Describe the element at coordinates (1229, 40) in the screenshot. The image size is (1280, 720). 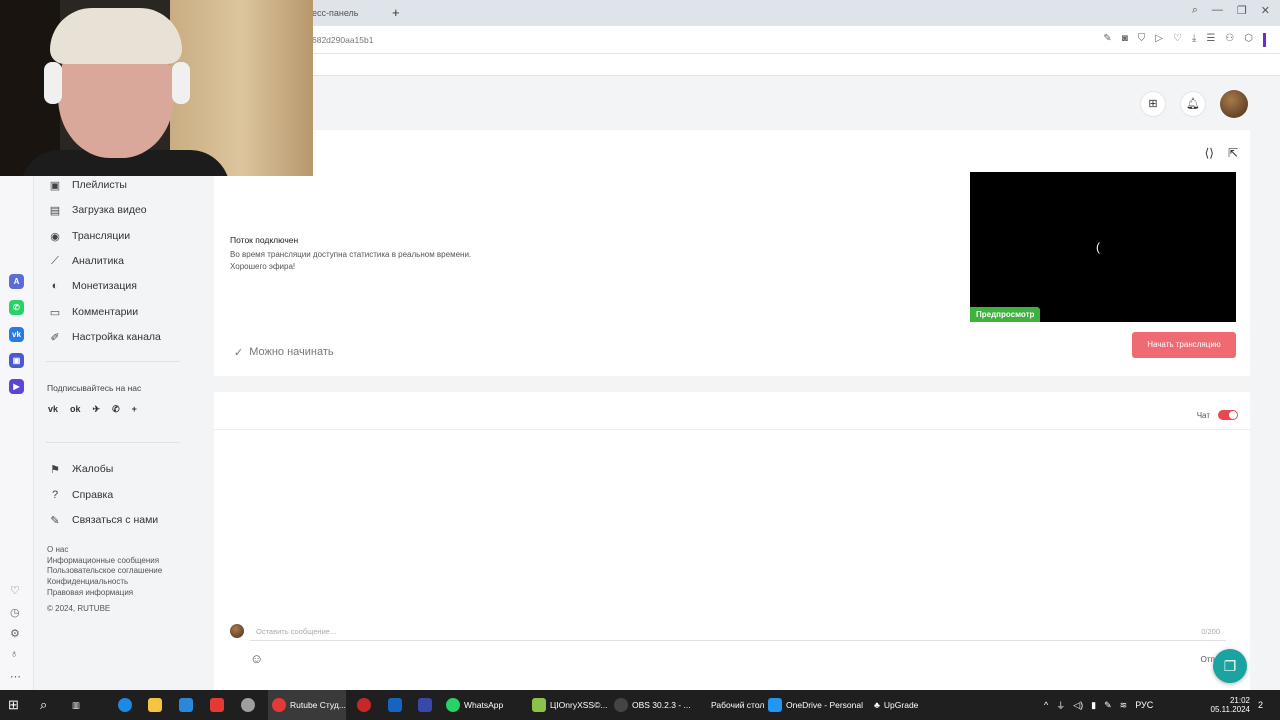
I see `user-icon: ⚇` at that location.